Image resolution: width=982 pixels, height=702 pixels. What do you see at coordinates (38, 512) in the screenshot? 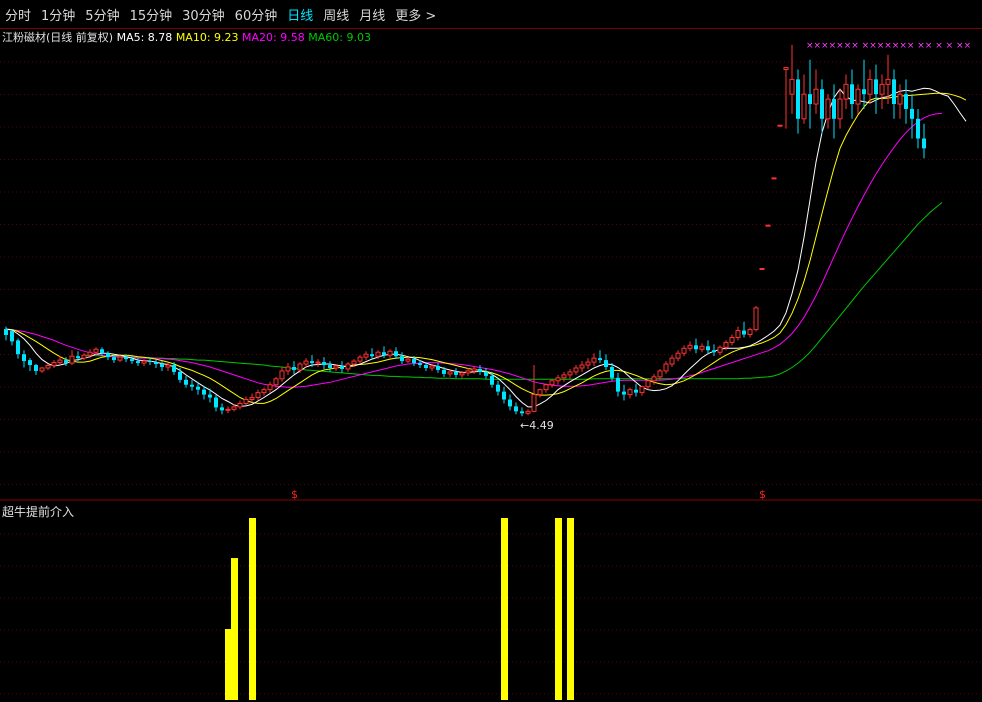
I see `indicator-title: 超牛提前介入` at bounding box center [38, 512].